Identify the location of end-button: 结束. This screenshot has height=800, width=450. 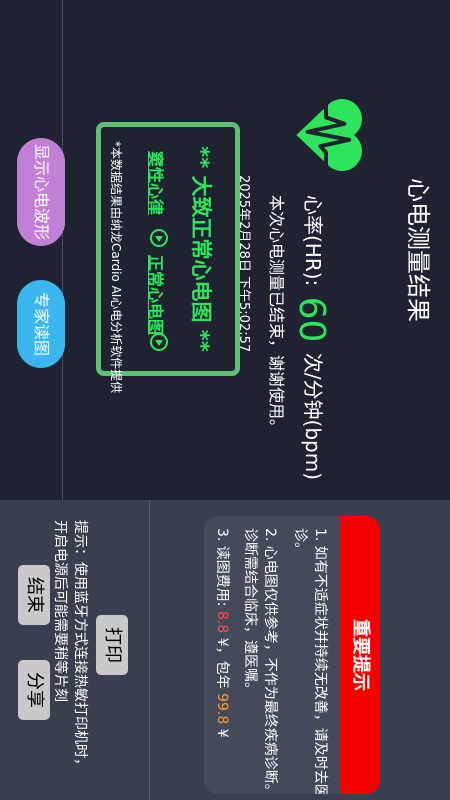
(34, 595).